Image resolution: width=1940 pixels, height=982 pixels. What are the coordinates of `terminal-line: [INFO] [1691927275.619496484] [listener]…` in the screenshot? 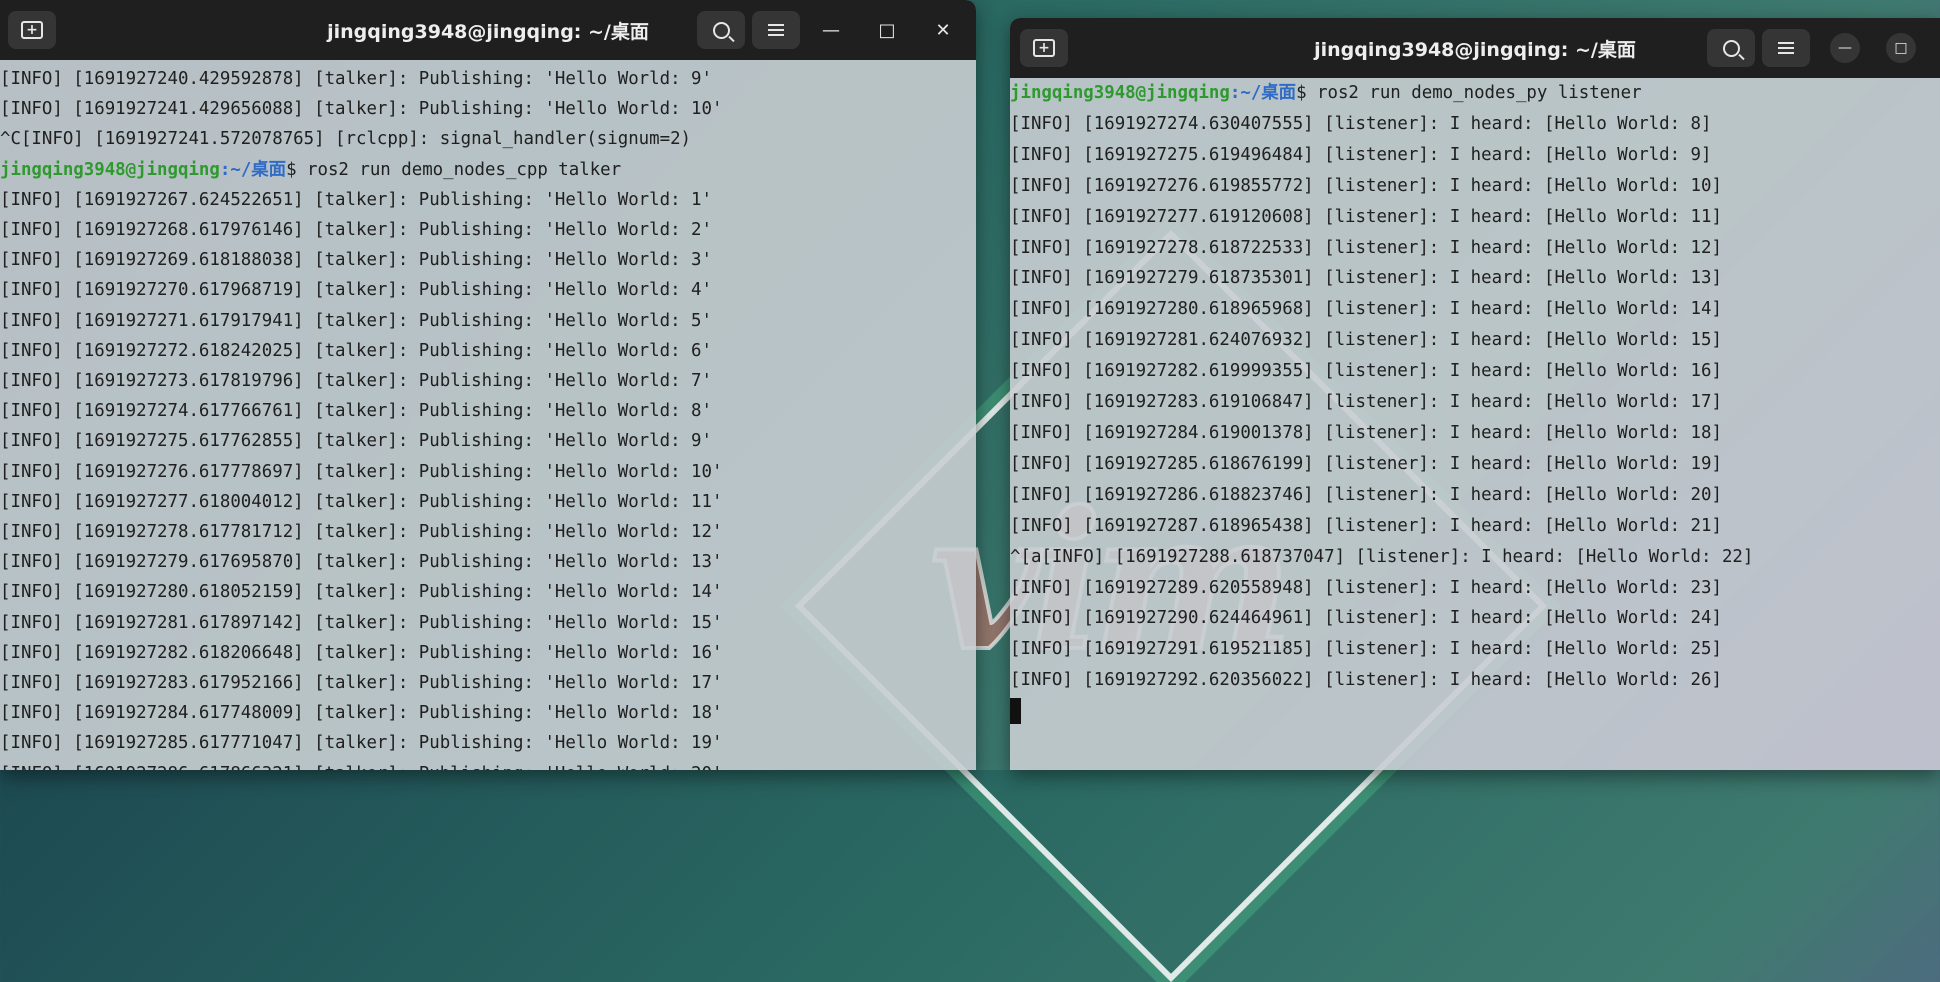 It's located at (1361, 154).